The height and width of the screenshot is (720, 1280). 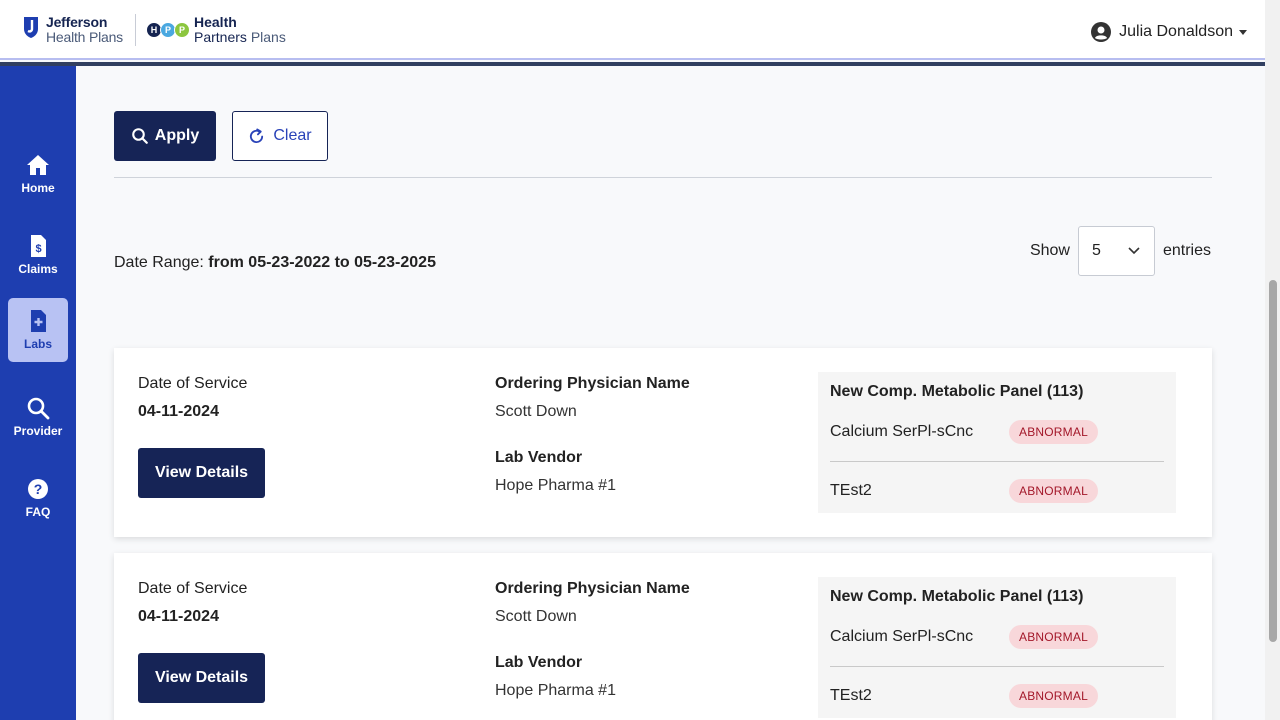 I want to click on sidebar-nav: Home $ Claims Labs Provider ? FAQ, so click(x=38, y=393).